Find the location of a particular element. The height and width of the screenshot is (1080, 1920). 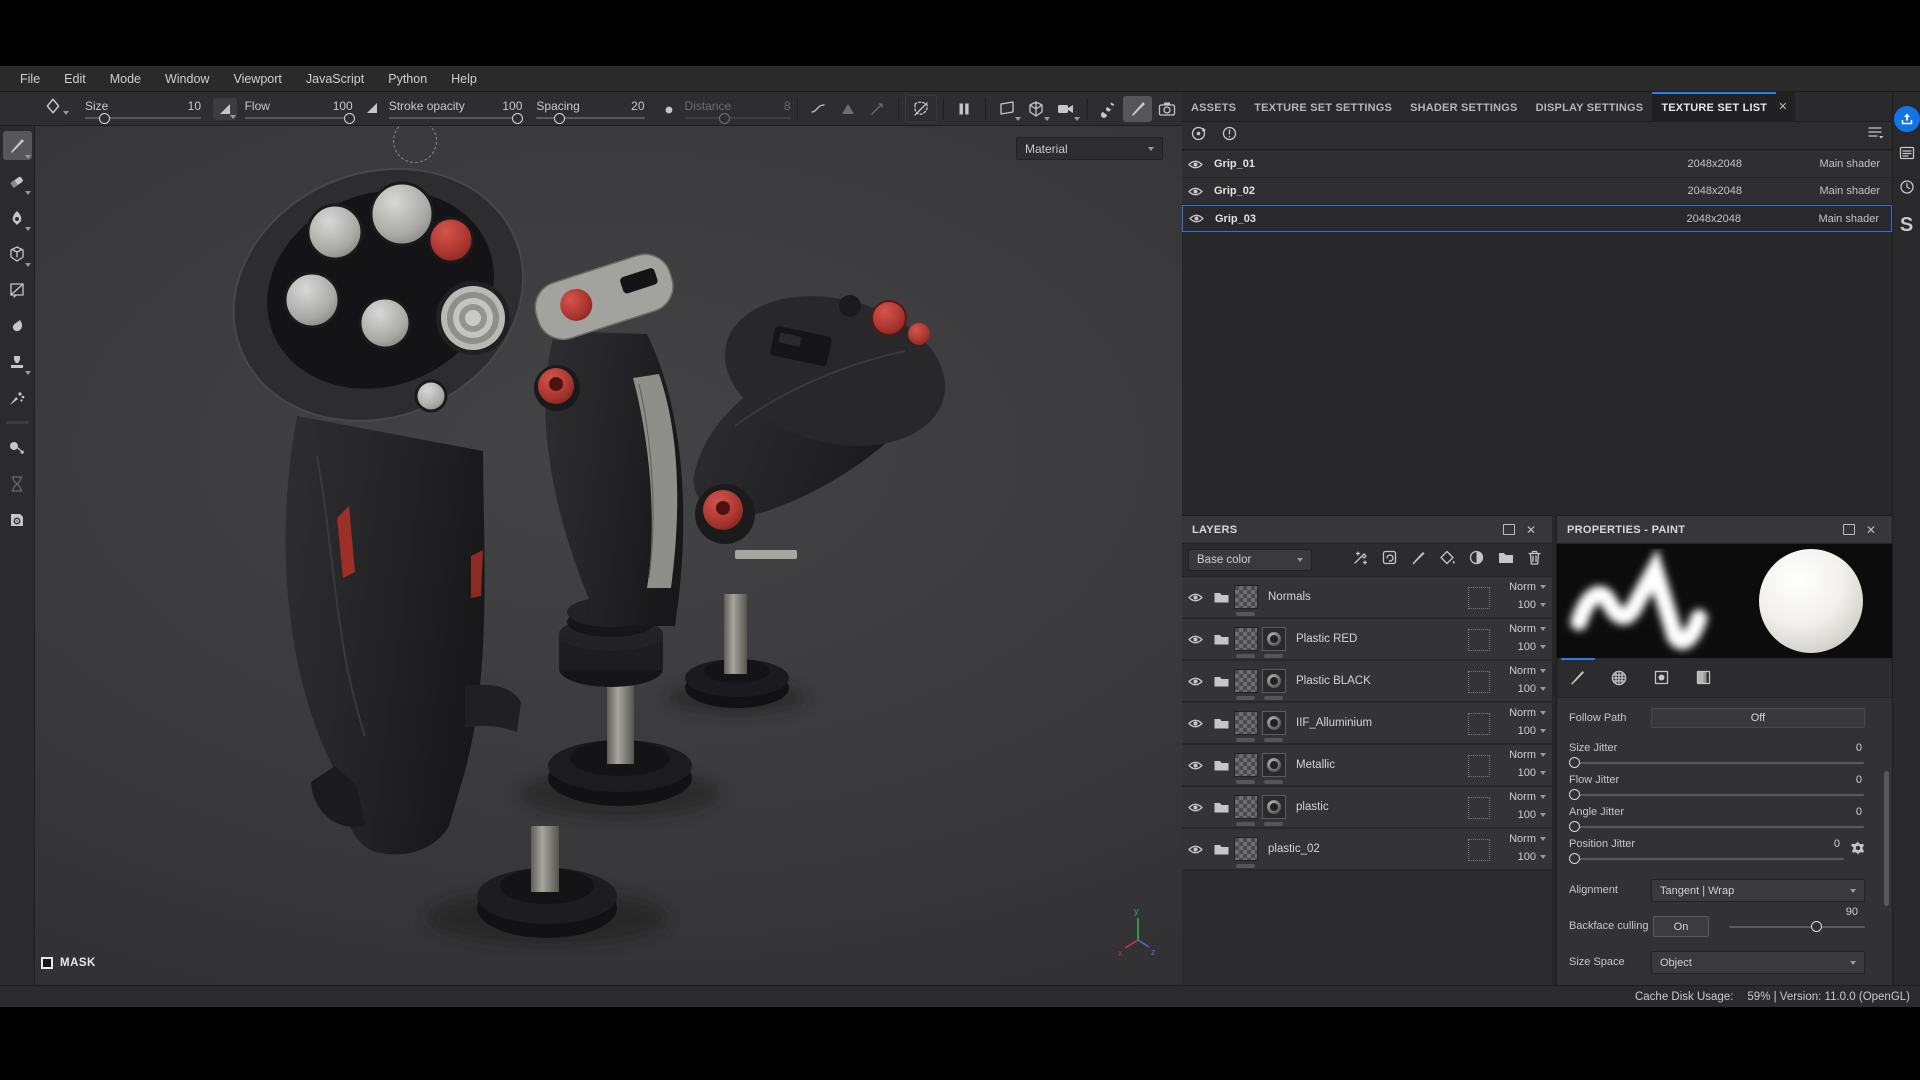

size-space-dropdown: Object is located at coordinates (1758, 962).